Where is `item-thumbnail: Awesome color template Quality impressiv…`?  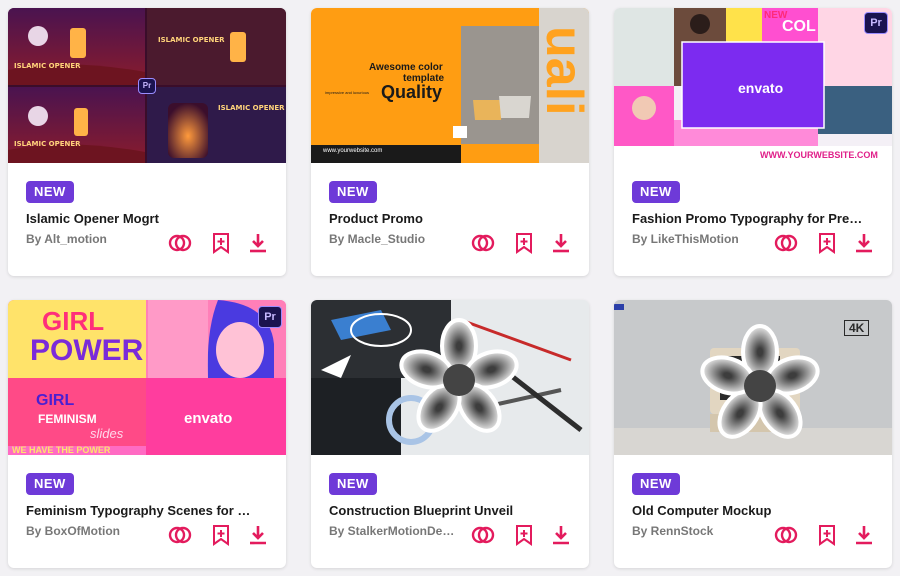
item-thumbnail: Awesome color template Quality impressiv… is located at coordinates (450, 85).